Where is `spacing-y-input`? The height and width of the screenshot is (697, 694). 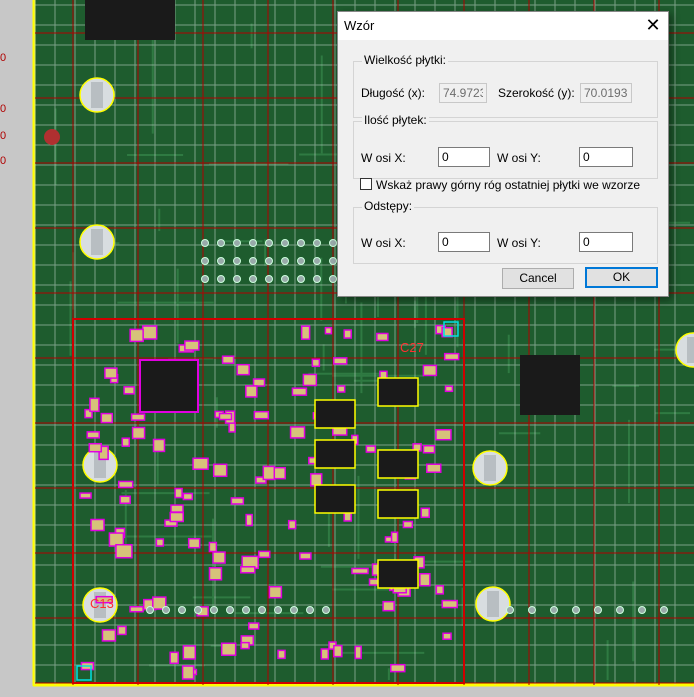 spacing-y-input is located at coordinates (606, 242).